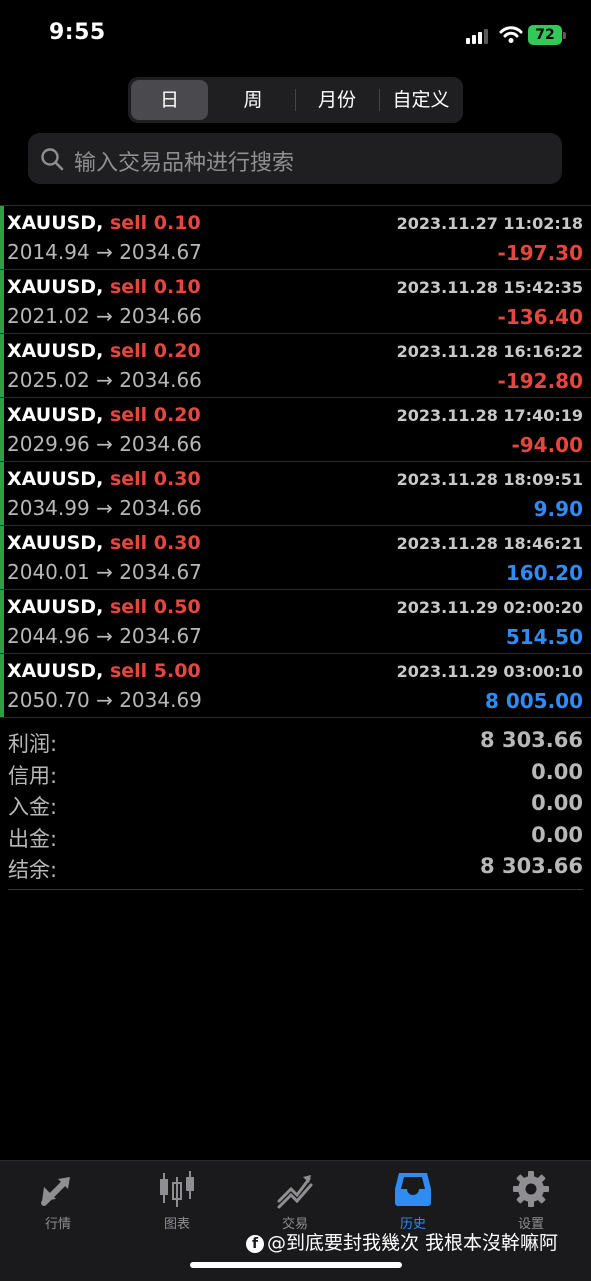 The height and width of the screenshot is (1281, 591). I want to click on battery-tip, so click(564, 35).